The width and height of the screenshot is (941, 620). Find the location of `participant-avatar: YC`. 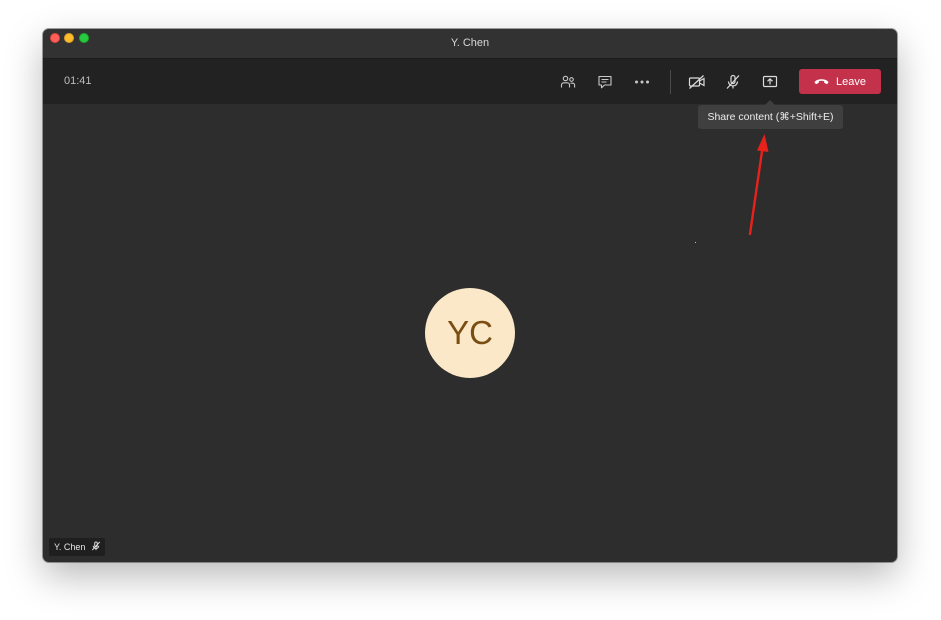

participant-avatar: YC is located at coordinates (470, 333).